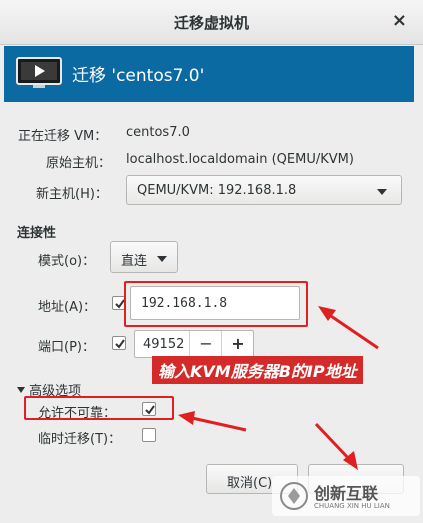  I want to click on annotation-arrows, so click(278, 388).